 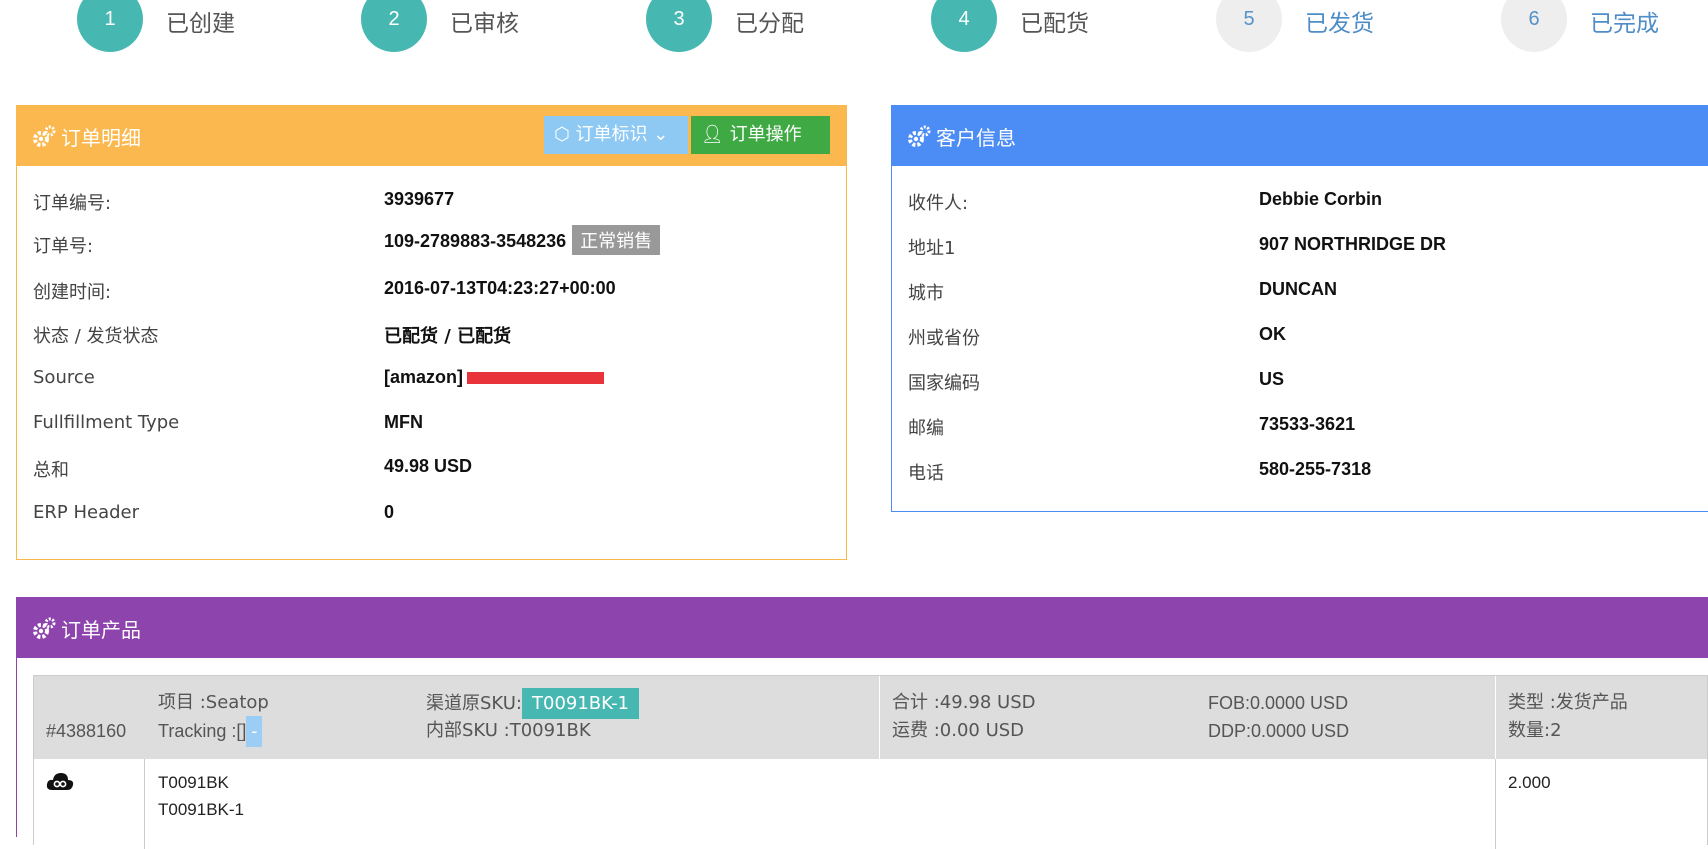 I want to click on total-text: 合计 :49.98 USD, so click(x=964, y=702).